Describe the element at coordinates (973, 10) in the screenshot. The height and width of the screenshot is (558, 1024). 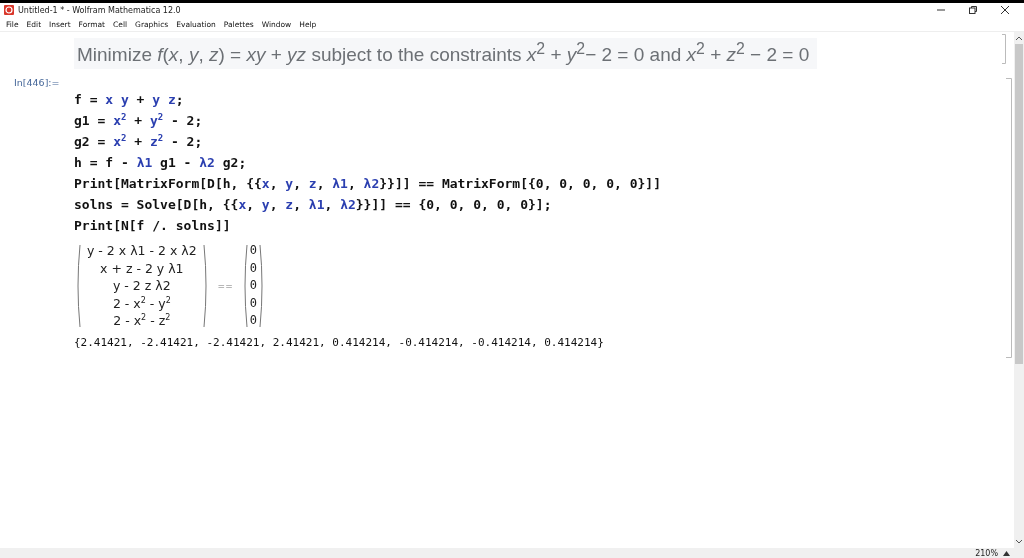
I see `restore-icon` at that location.